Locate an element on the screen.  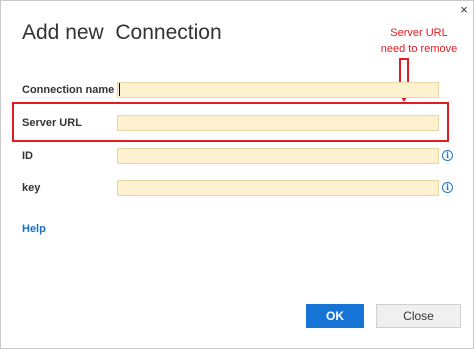
annotation-note: Server URL need to remove is located at coordinates (419, 41).